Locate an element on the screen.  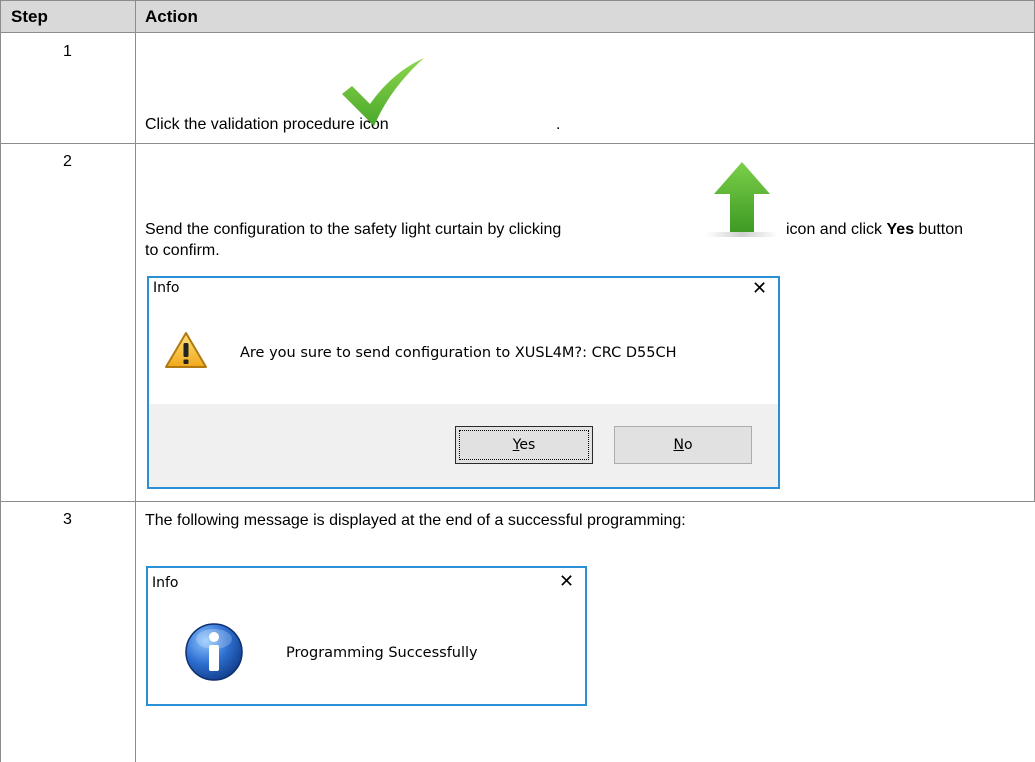
no-button-accel: N is located at coordinates (678, 445).